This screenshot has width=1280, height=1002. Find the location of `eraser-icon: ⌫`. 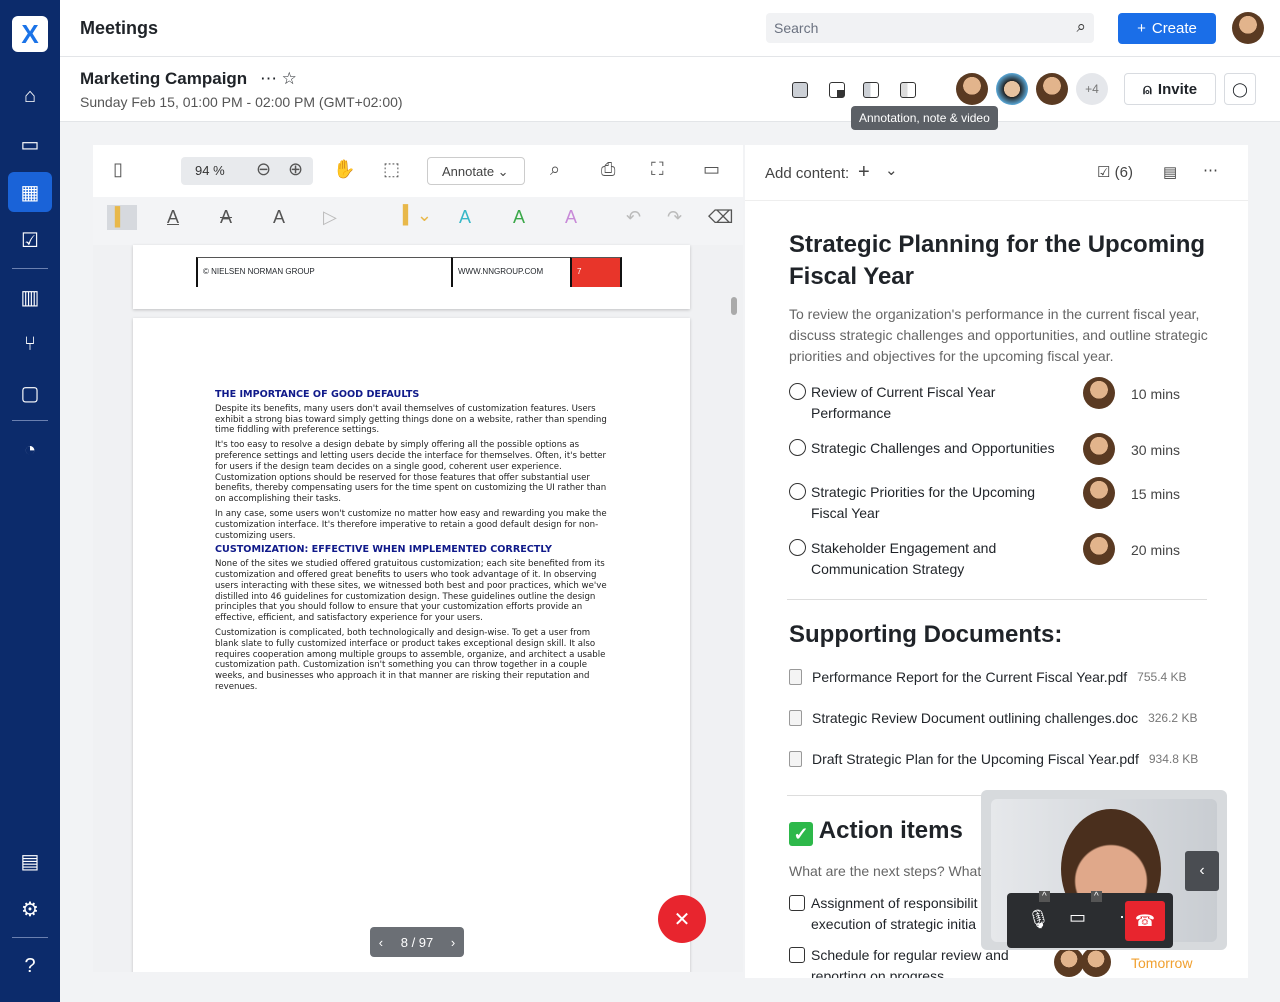

eraser-icon: ⌫ is located at coordinates (720, 217).